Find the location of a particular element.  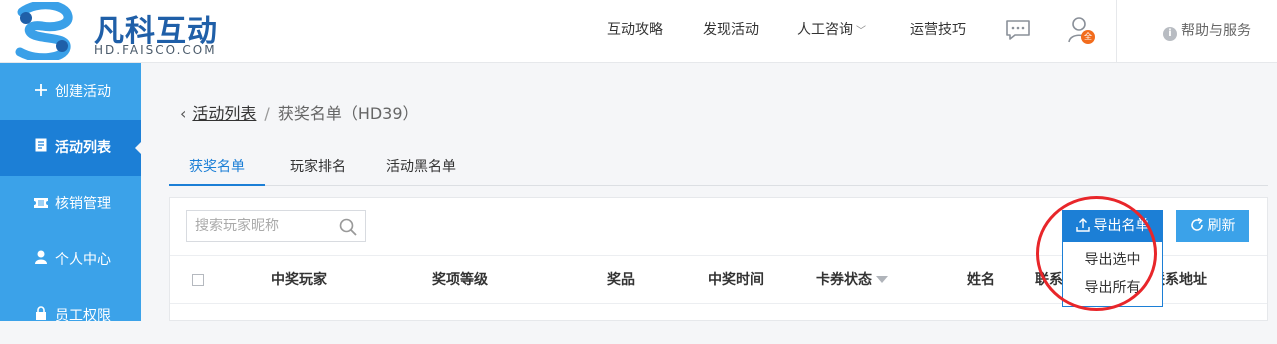

sidebar-item-label: 个人中心 is located at coordinates (83, 260).